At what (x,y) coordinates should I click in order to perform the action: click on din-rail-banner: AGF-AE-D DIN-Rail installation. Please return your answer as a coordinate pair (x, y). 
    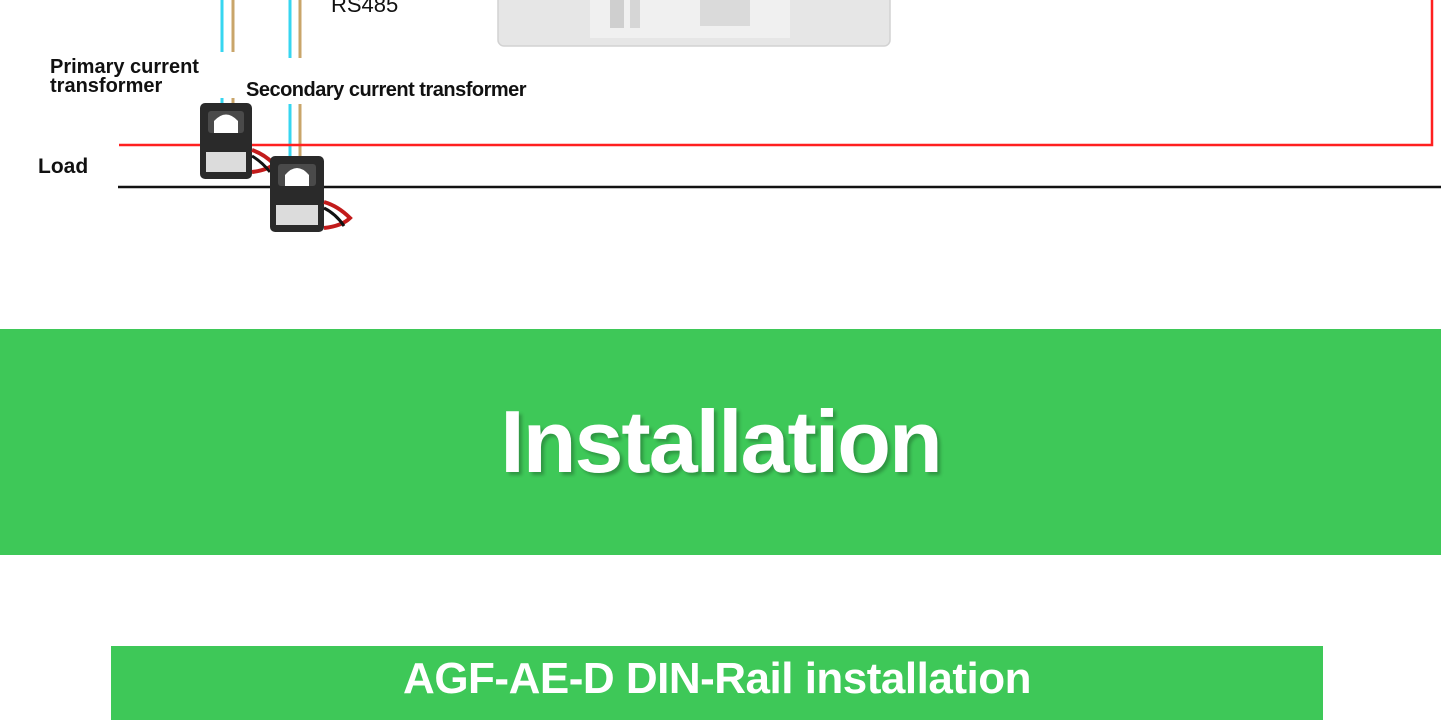
    Looking at the image, I should click on (717, 683).